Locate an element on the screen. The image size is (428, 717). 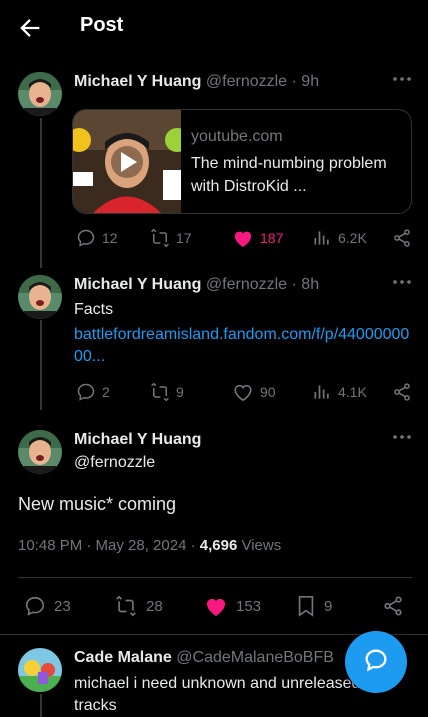
views-button: 4.1K is located at coordinates (339, 392).